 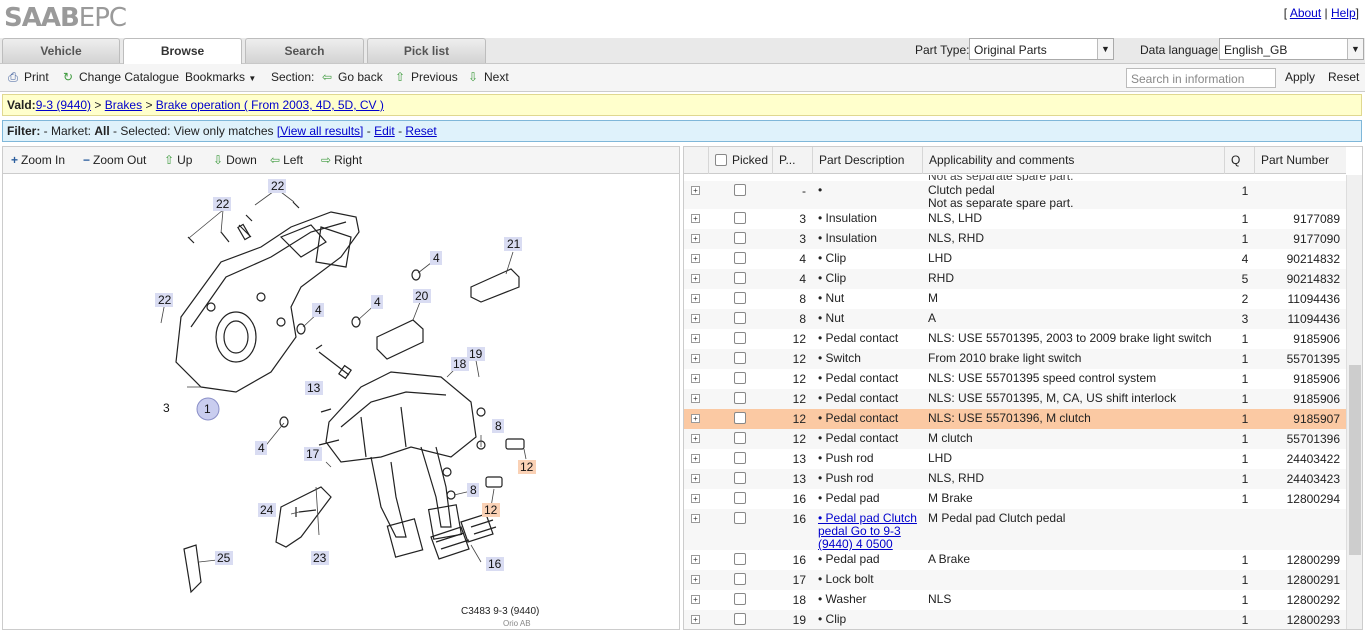 I want to click on filter-edit-link: Edit, so click(x=384, y=131).